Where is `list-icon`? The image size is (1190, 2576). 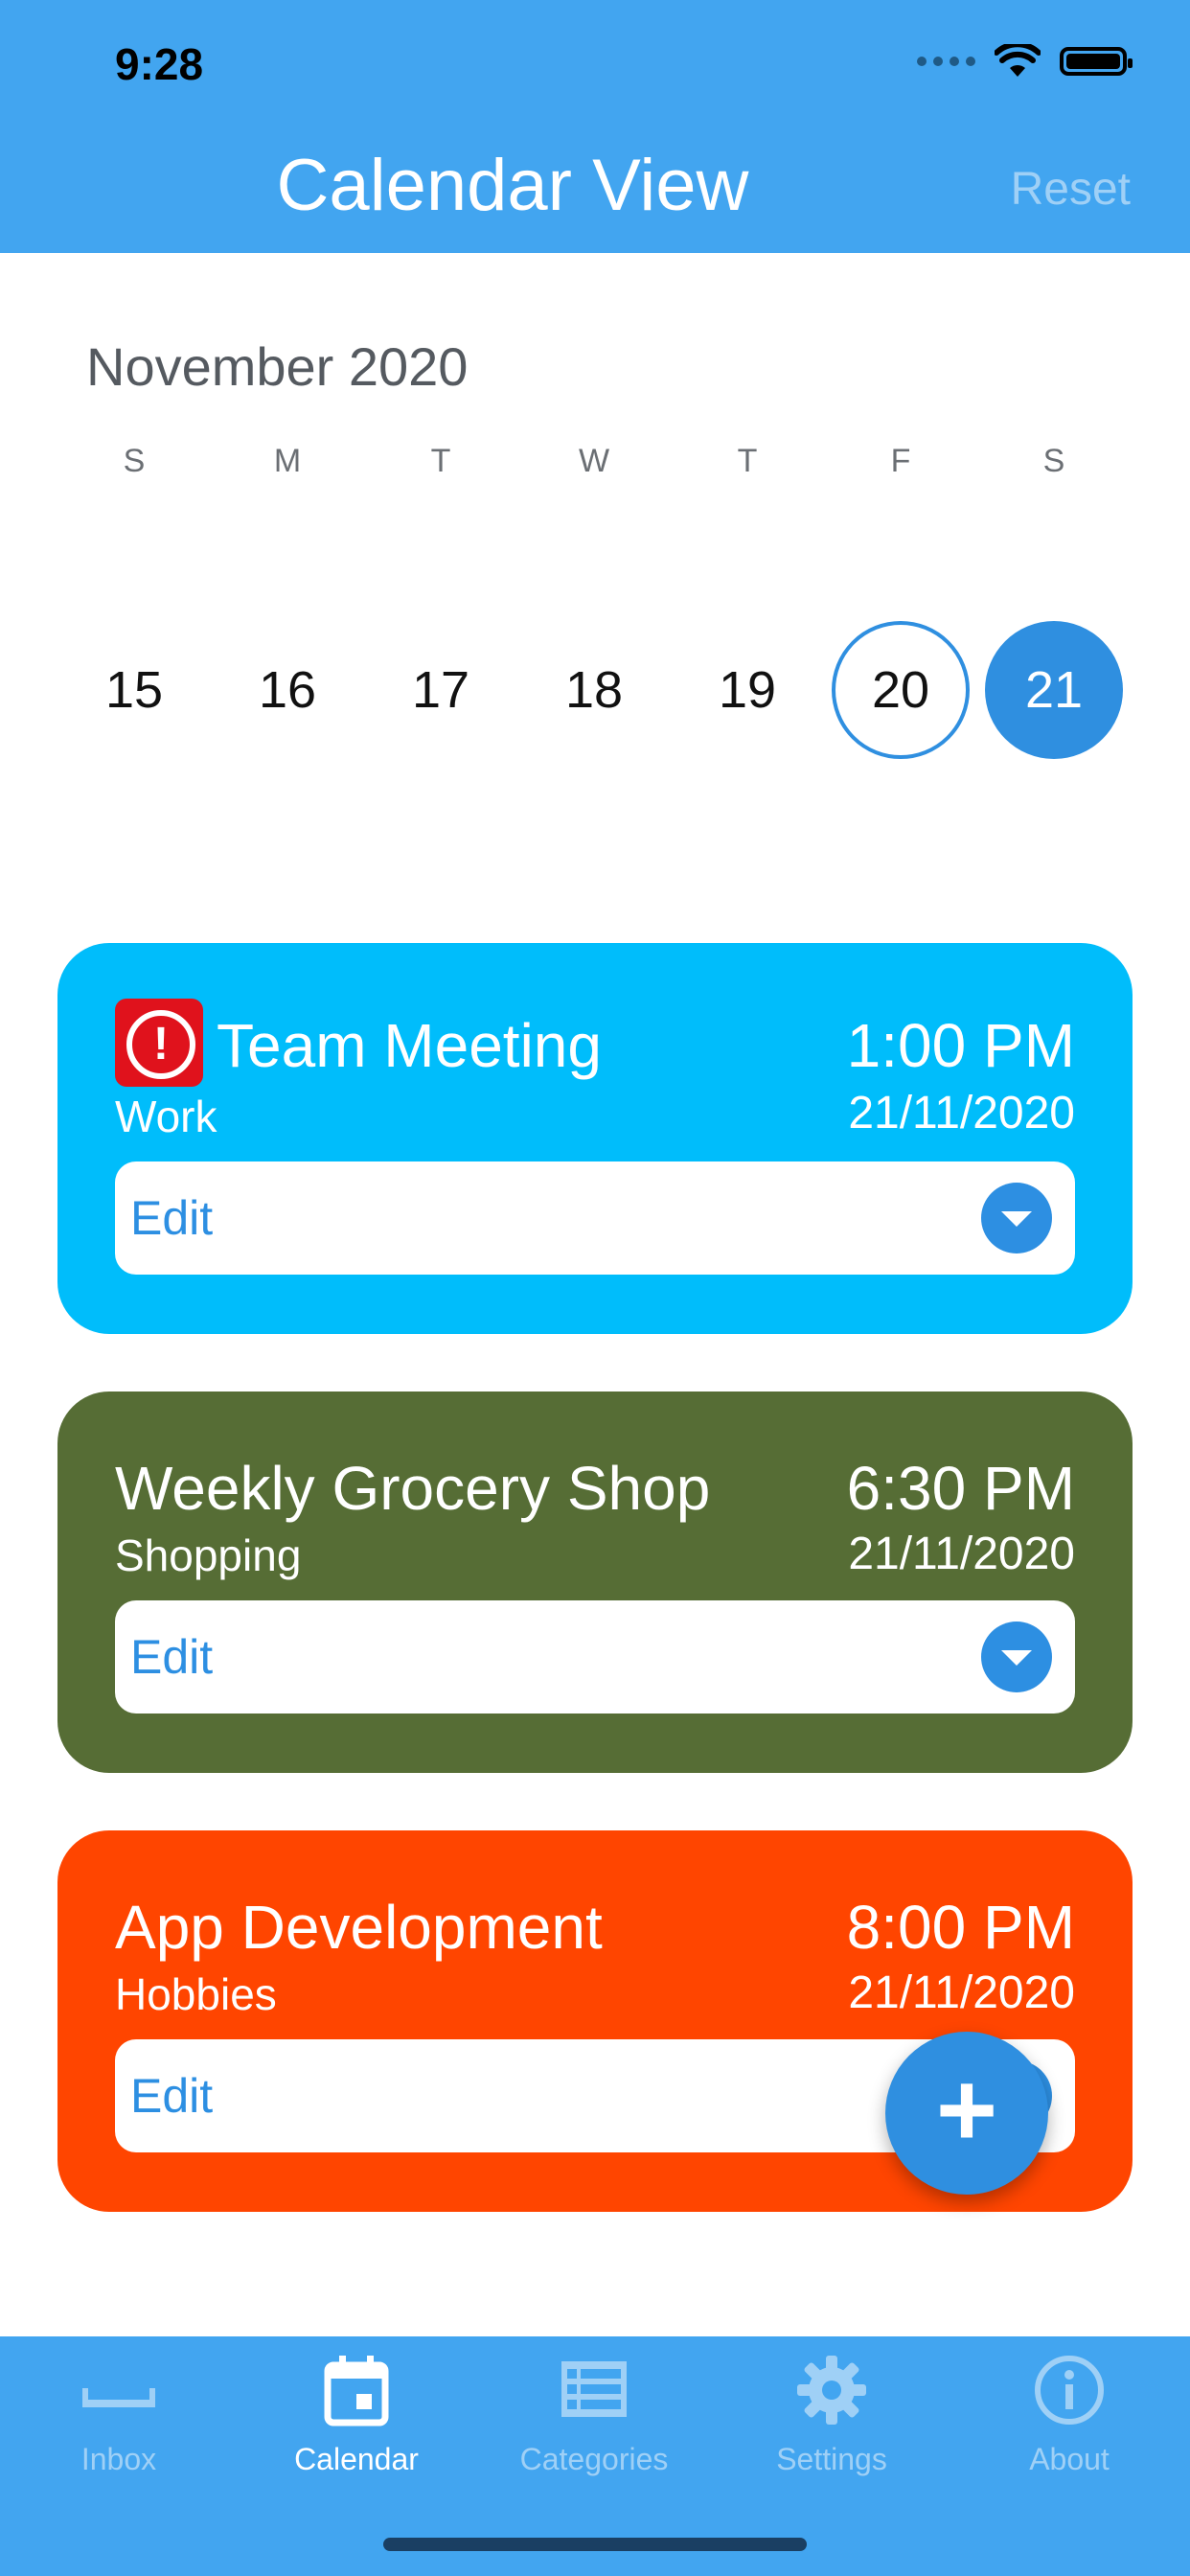
list-icon is located at coordinates (594, 2389).